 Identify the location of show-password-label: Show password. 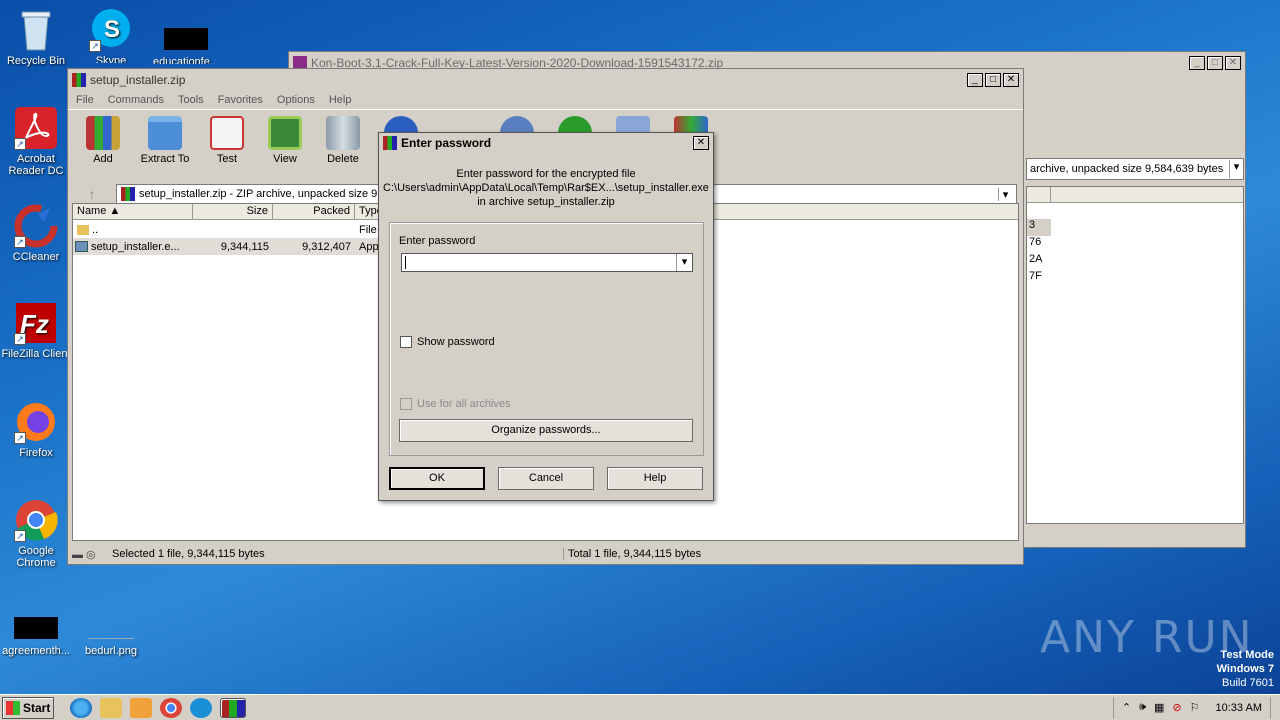
(456, 342).